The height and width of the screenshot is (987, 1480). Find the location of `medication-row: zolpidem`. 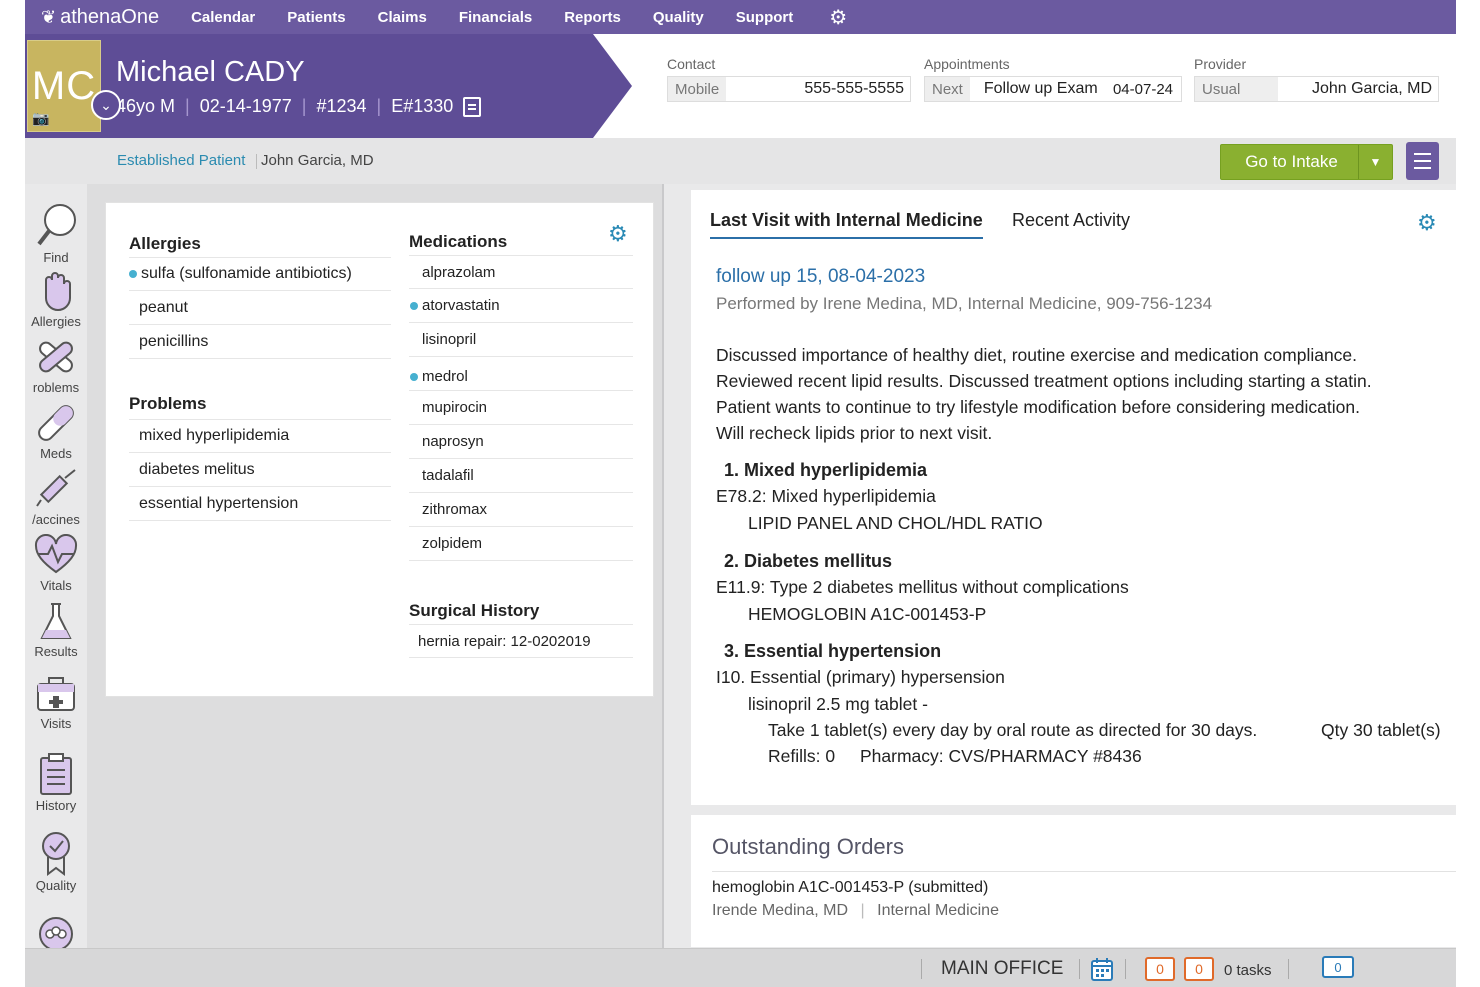

medication-row: zolpidem is located at coordinates (521, 544).